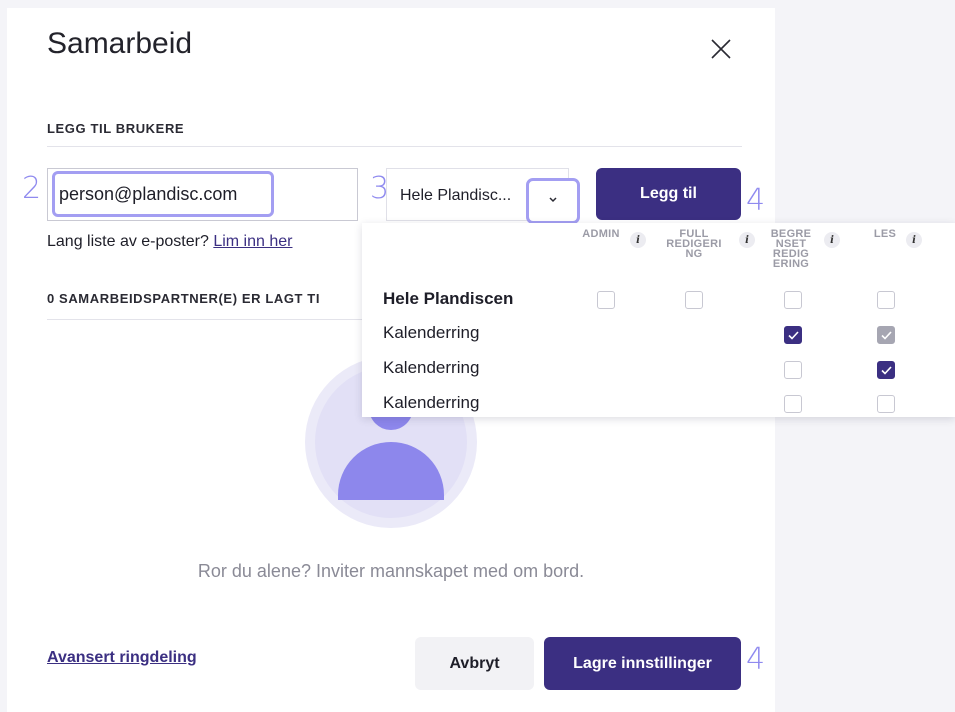  Describe the element at coordinates (148, 194) in the screenshot. I see `email-input-value: person@plandisc.com` at that location.